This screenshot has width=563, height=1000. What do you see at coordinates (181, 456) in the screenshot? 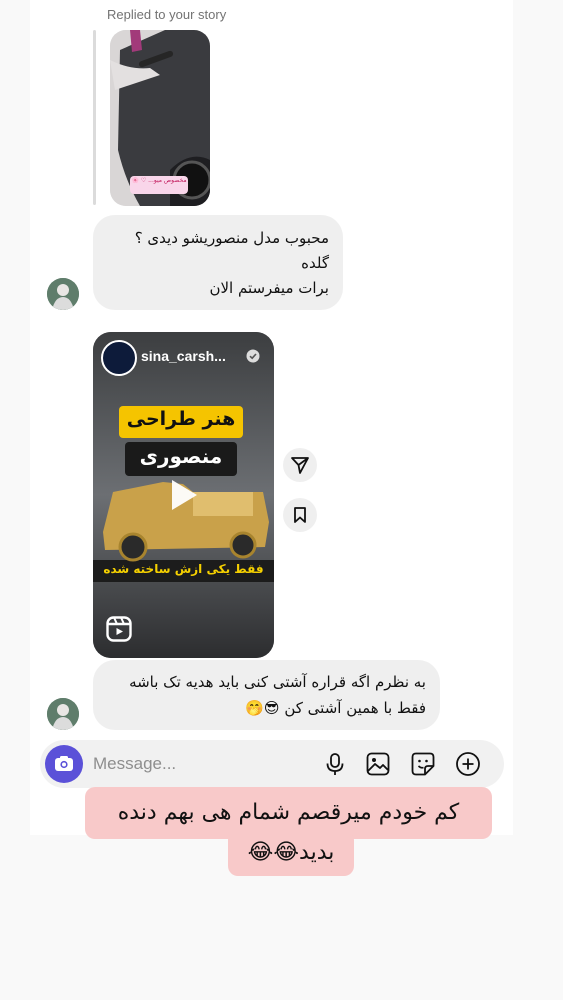
I see `reel-headline-2: منصوری` at bounding box center [181, 456].